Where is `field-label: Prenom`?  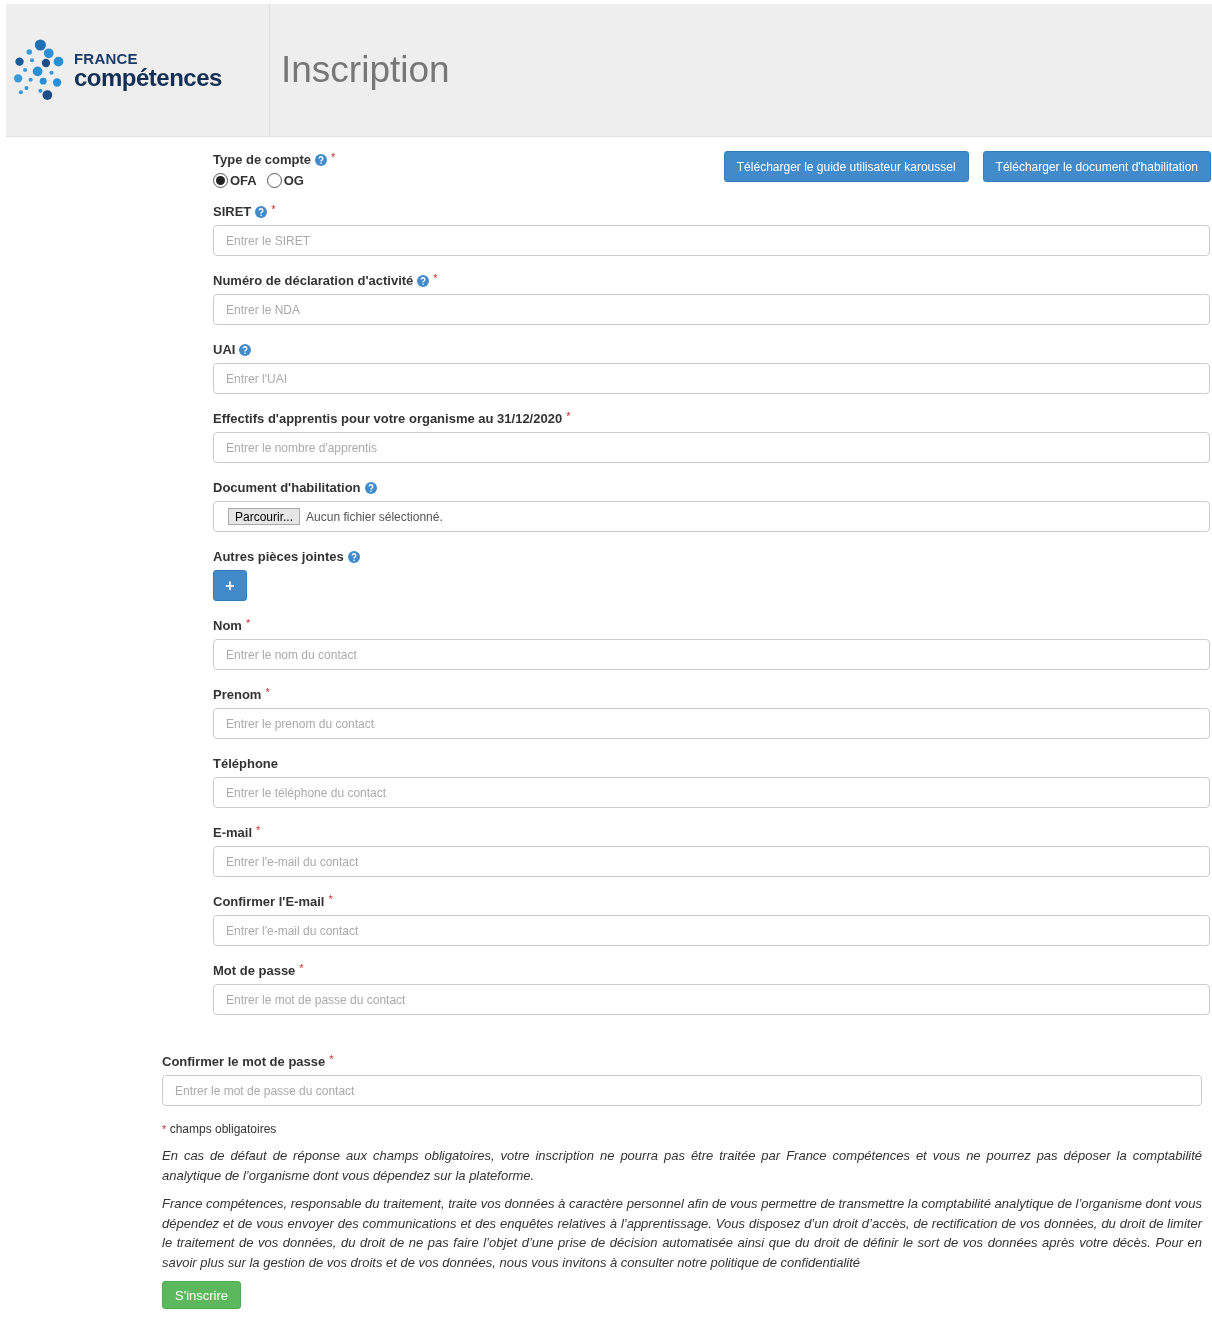 field-label: Prenom is located at coordinates (237, 694).